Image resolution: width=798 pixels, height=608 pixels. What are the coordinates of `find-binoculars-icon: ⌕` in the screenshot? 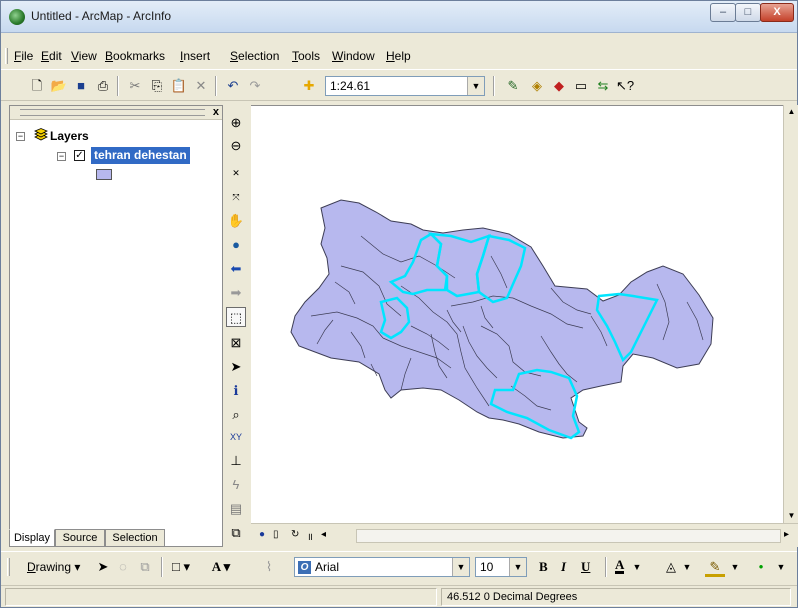 It's located at (236, 415).